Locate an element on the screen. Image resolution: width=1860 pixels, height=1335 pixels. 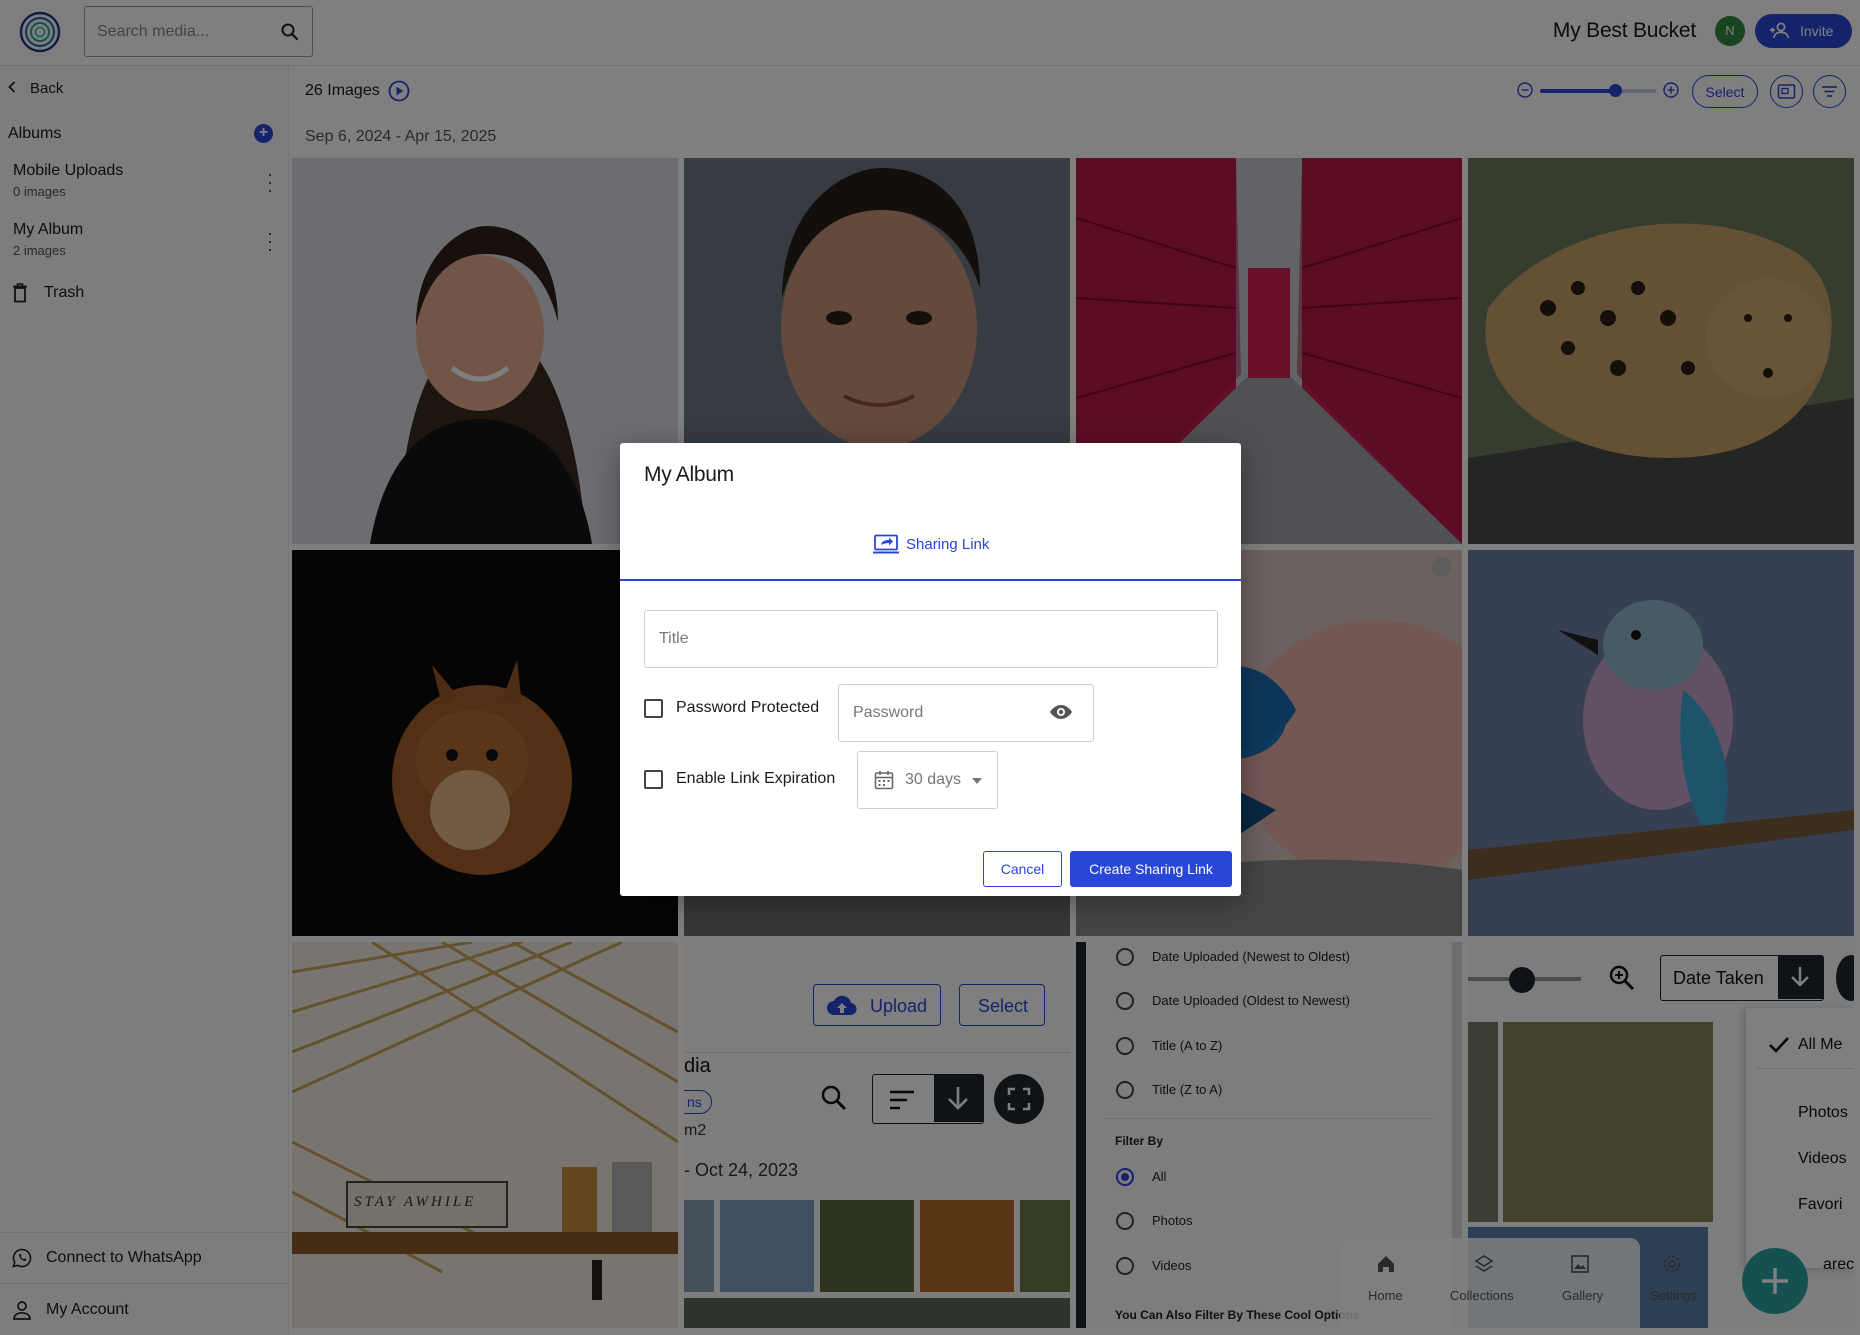
tab-sharing-link: Sharing Link is located at coordinates (930, 551).